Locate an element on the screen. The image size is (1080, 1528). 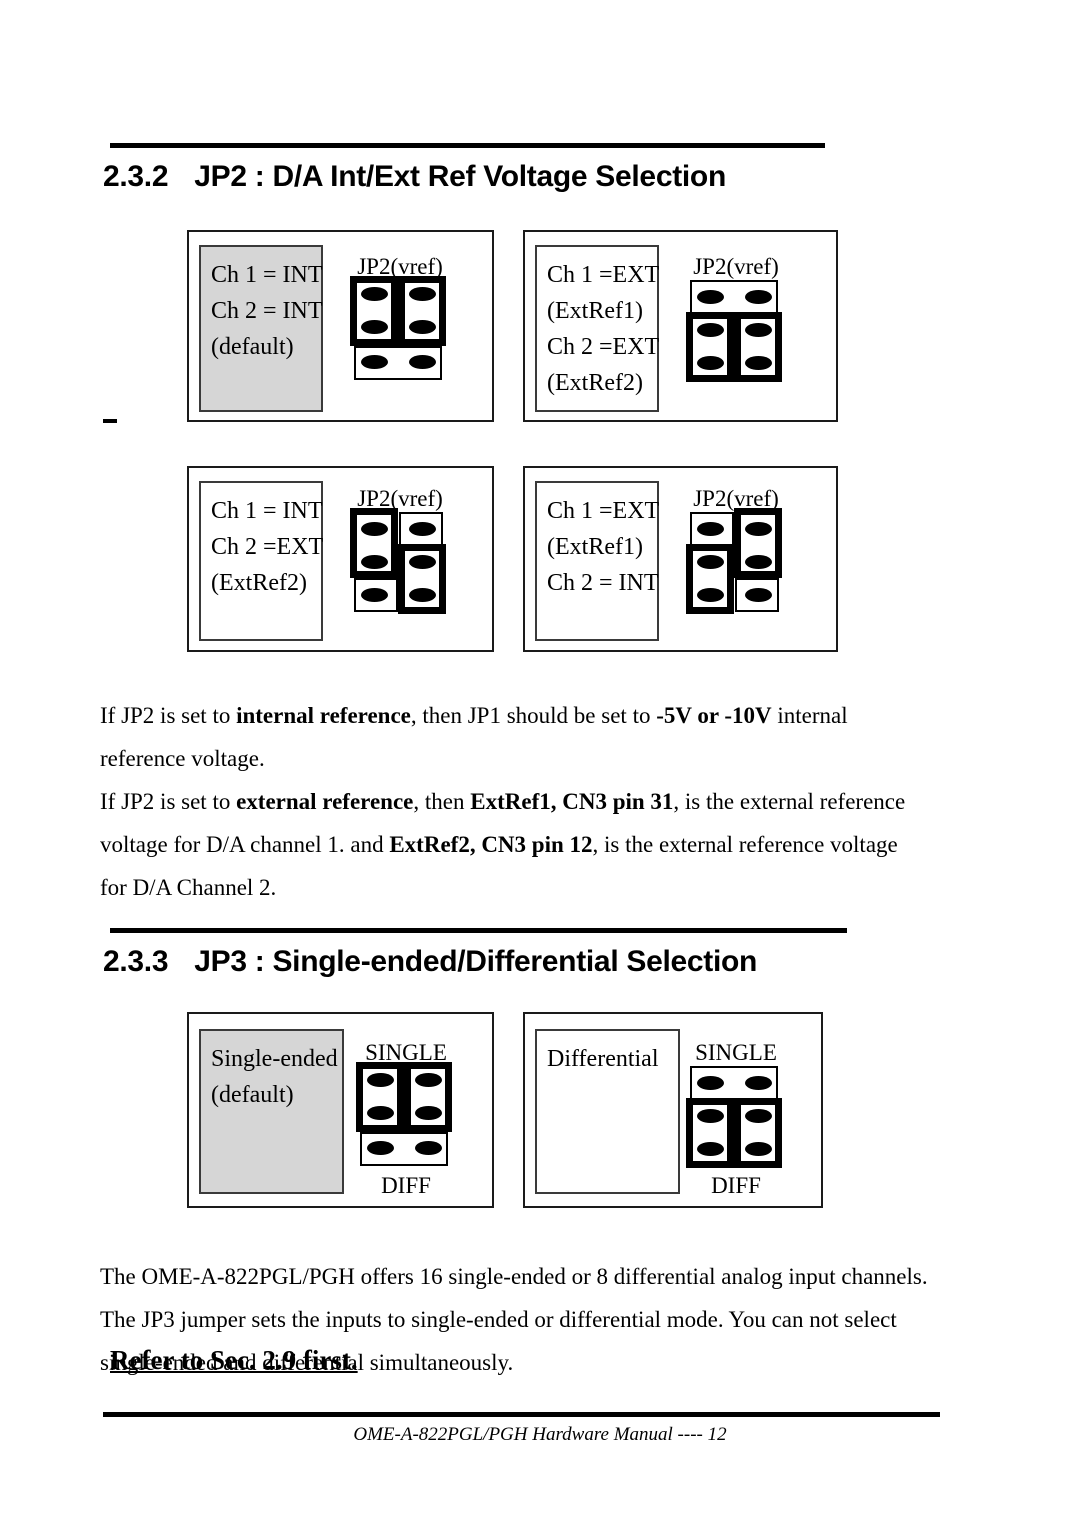
diagram-label-box: Ch 1 =EXT (ExtRef1) Ch 2 =EXT (ExtRef2) is located at coordinates (597, 328).